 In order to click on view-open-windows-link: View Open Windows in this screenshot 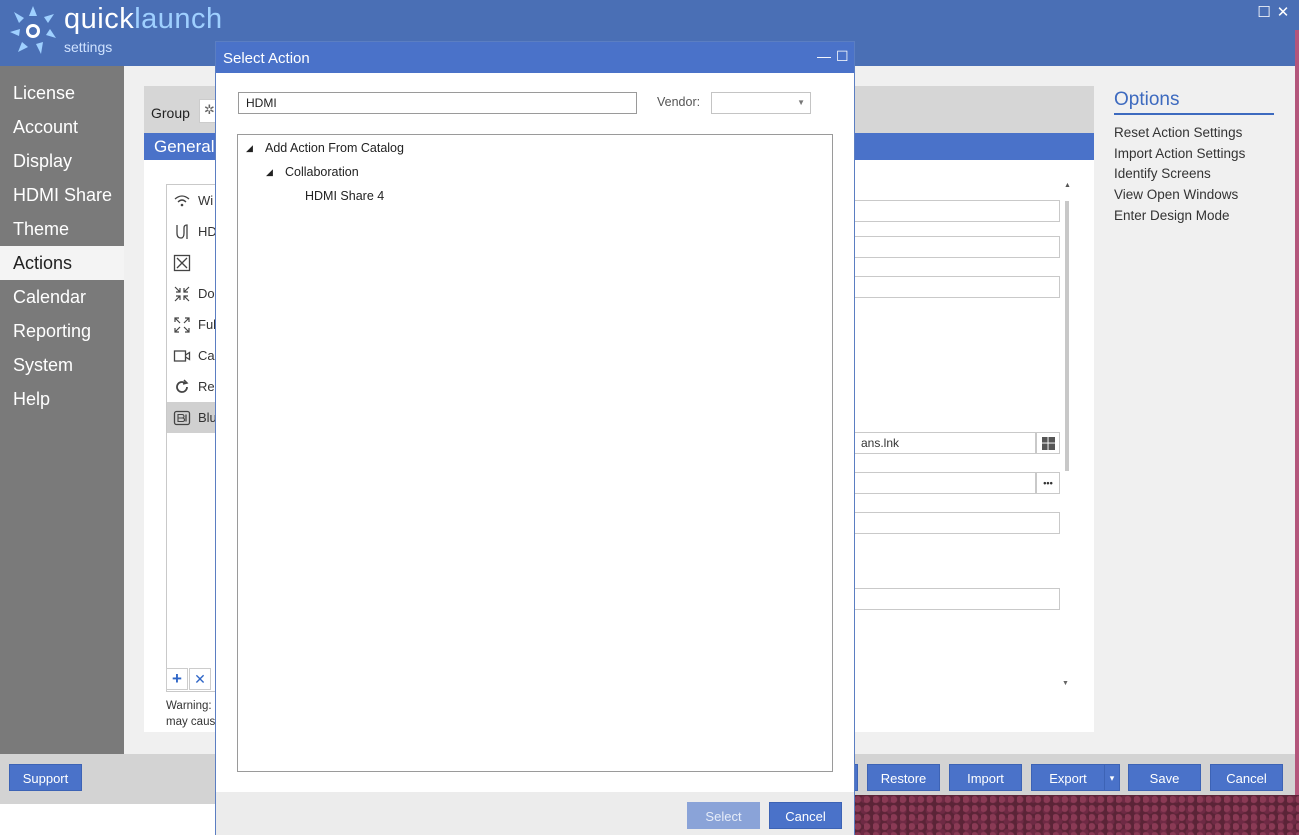, I will do `click(1176, 194)`.